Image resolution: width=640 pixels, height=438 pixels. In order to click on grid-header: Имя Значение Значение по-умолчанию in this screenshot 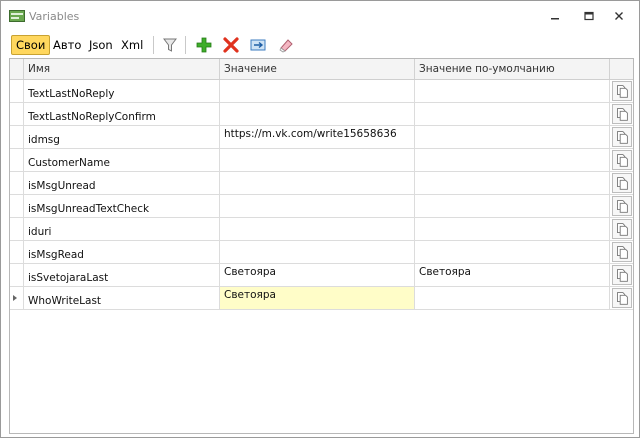, I will do `click(321, 69)`.